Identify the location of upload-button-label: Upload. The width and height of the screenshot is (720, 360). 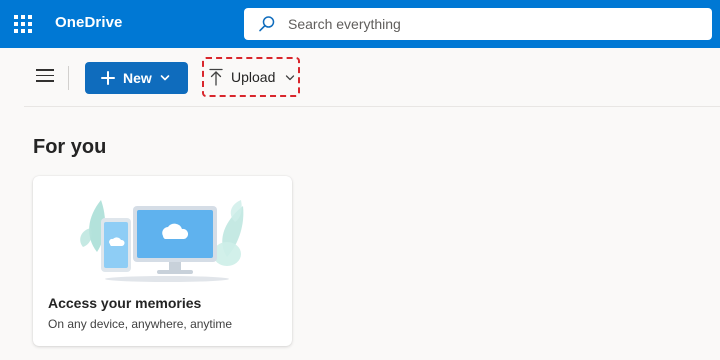
(253, 77).